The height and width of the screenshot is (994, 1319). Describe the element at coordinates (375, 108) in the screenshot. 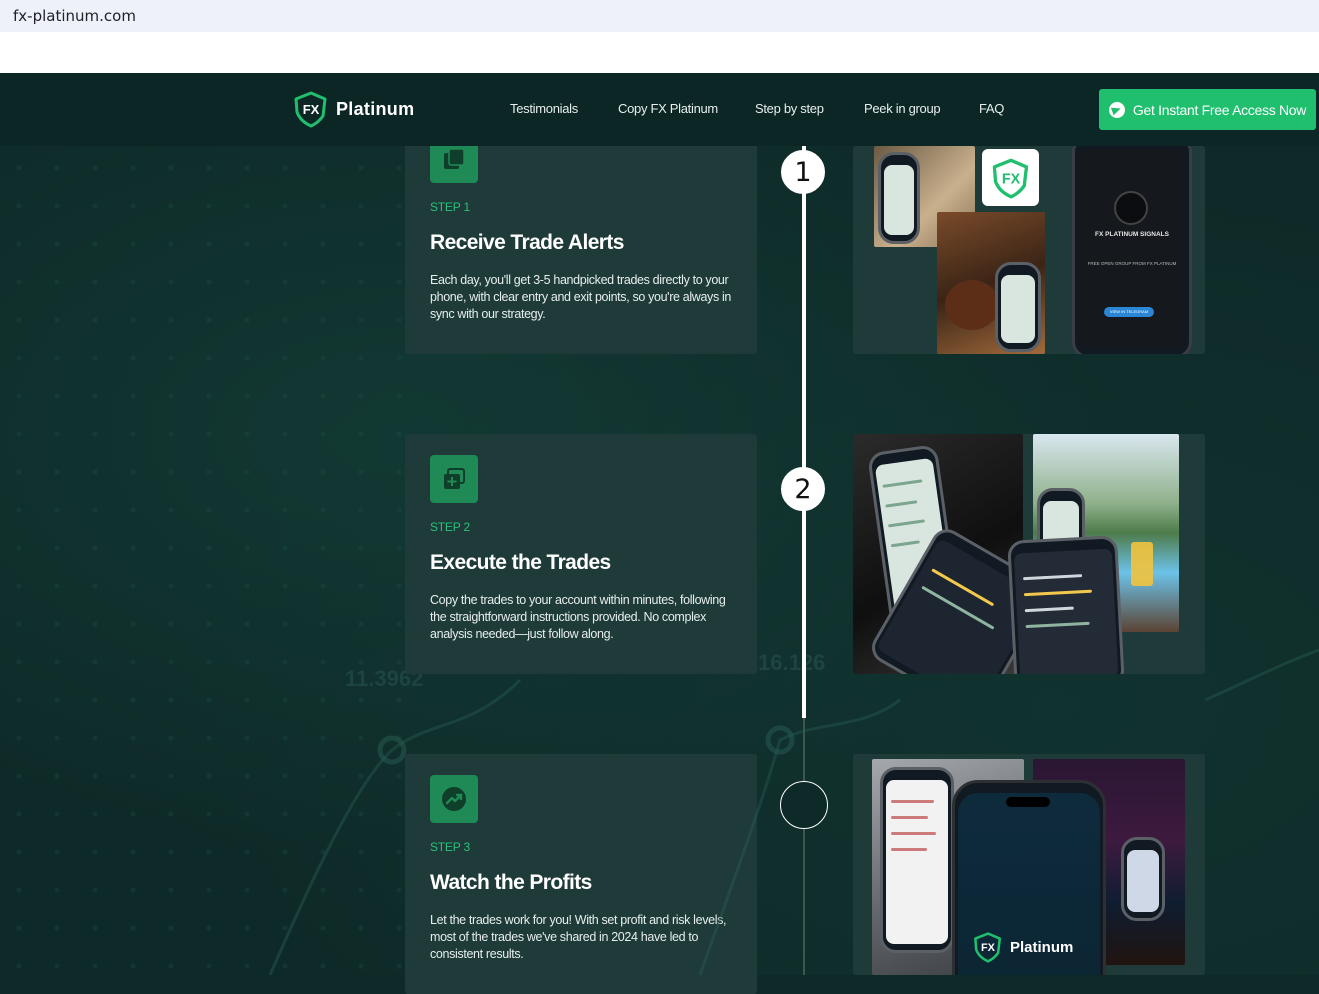

I see `logo-text: Platinum` at that location.